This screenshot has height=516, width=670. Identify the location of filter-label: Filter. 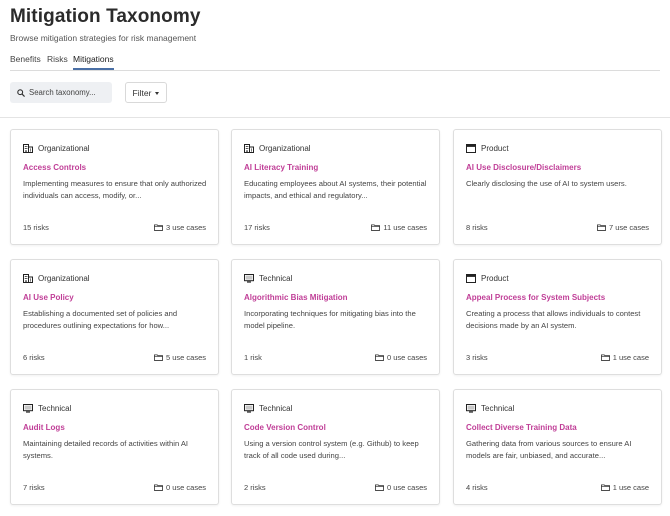
(142, 92).